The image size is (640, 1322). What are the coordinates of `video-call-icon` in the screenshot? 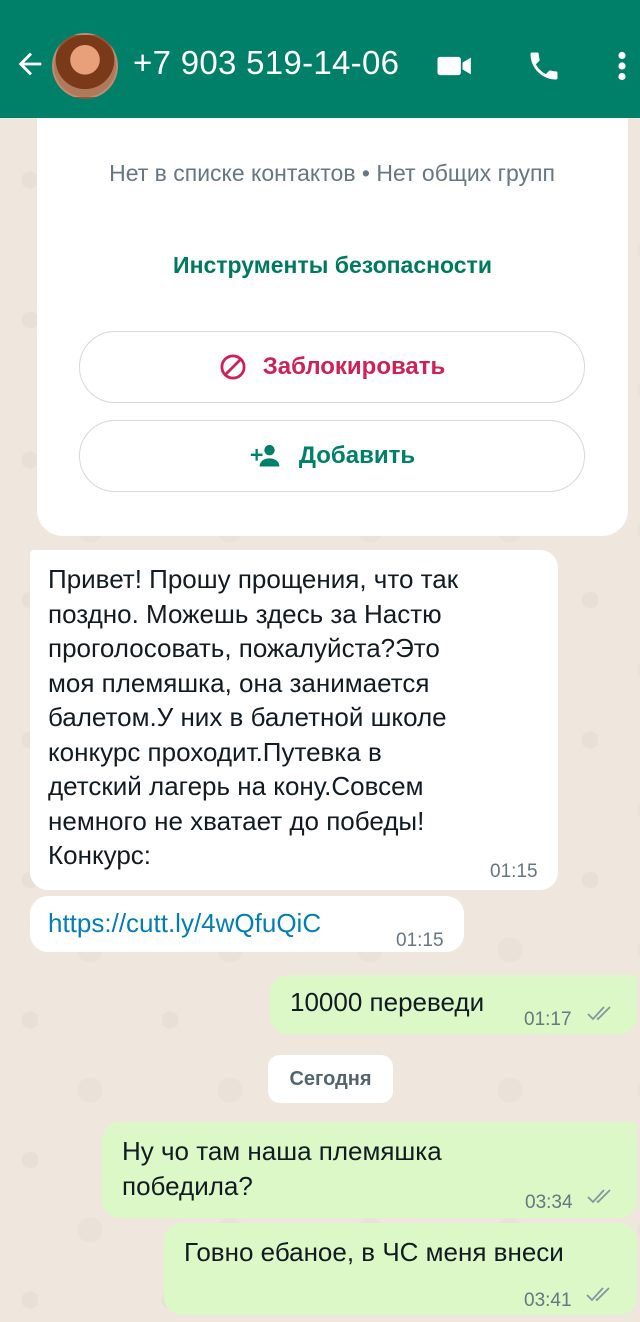 It's located at (455, 66).